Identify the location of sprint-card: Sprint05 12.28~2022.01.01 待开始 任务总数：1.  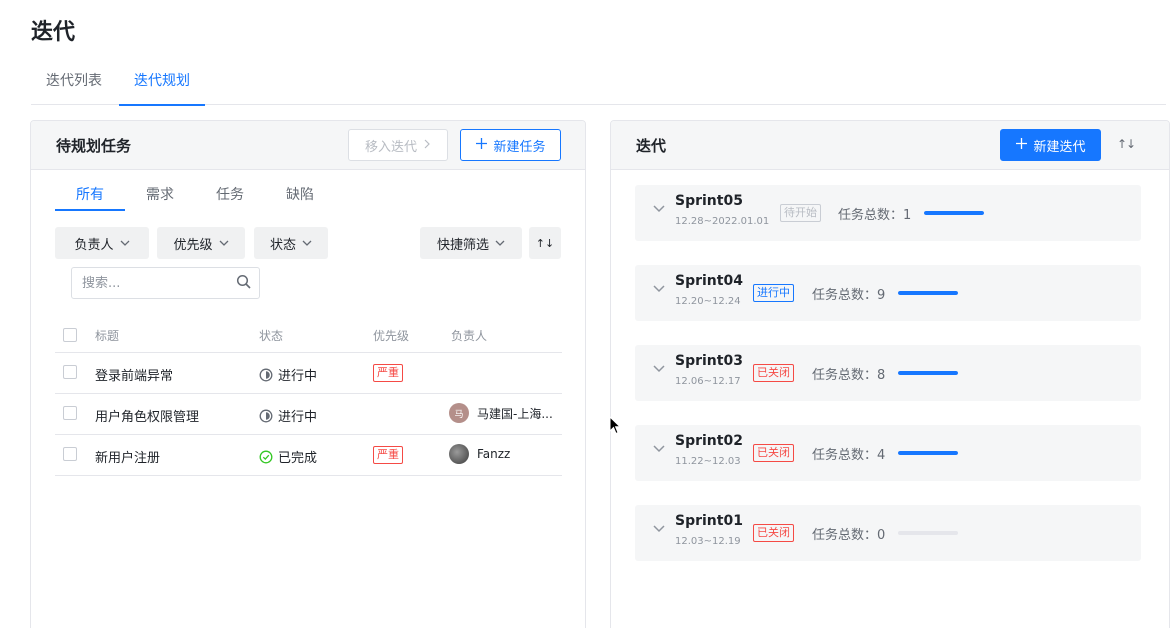
(888, 213).